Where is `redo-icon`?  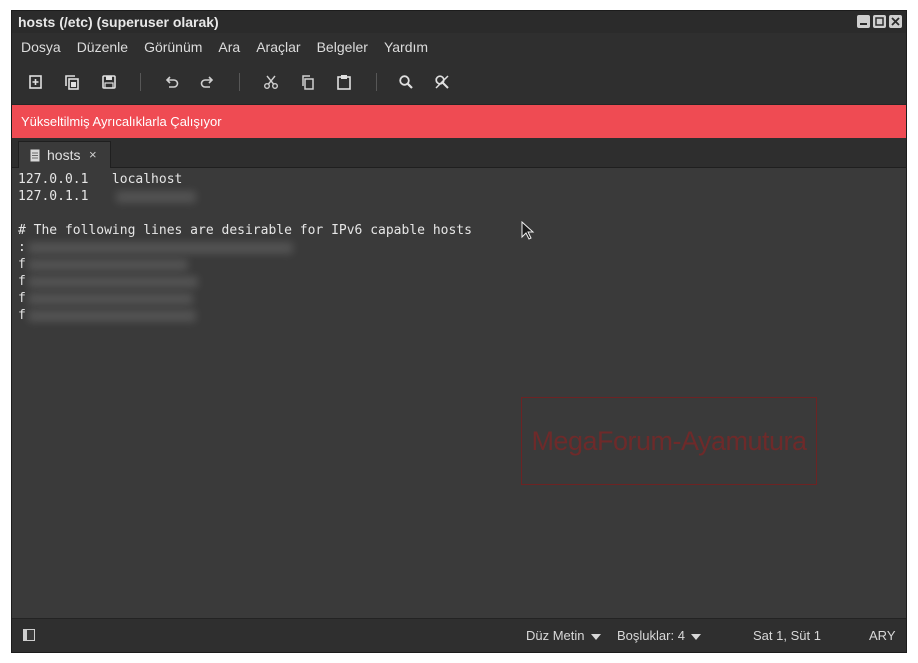
redo-icon is located at coordinates (207, 82).